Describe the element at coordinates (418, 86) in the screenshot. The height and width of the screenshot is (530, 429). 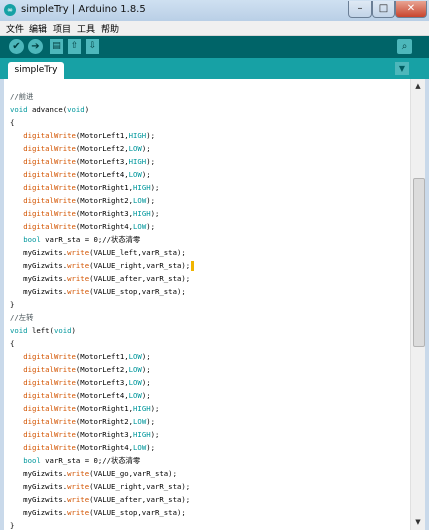
I see `scroll-up-arrow-icon: ▲` at that location.